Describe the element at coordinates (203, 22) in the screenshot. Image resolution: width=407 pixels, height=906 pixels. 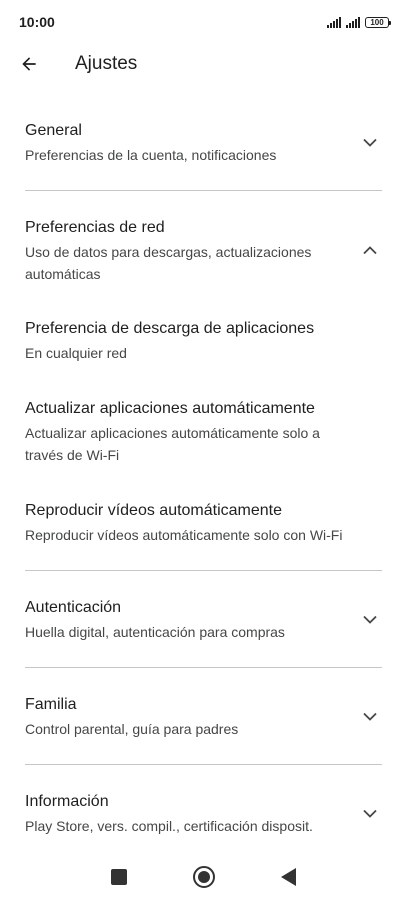
I see `status-bar: 10:00 100` at that location.